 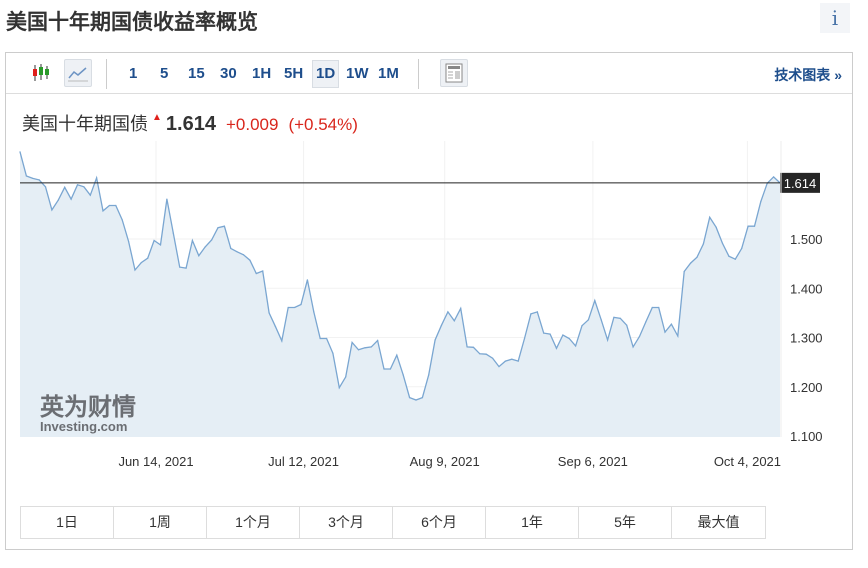 What do you see at coordinates (806, 288) in the screenshot?
I see `y-tick-label: 1.400` at bounding box center [806, 288].